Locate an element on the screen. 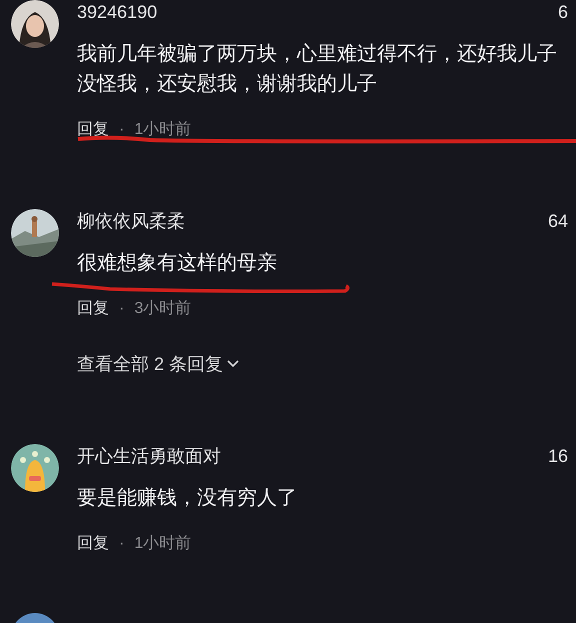 This screenshot has width=576, height=623. like-count: 6 is located at coordinates (563, 12).